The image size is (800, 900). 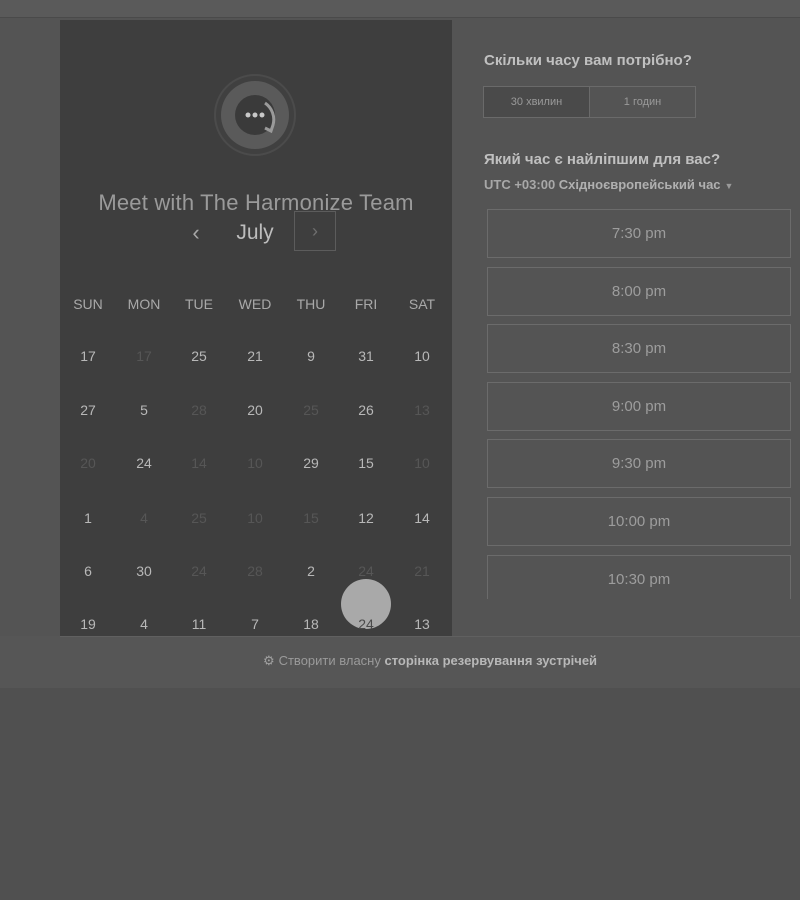 I want to click on duration-option-1-hour: 1 годин, so click(x=642, y=102).